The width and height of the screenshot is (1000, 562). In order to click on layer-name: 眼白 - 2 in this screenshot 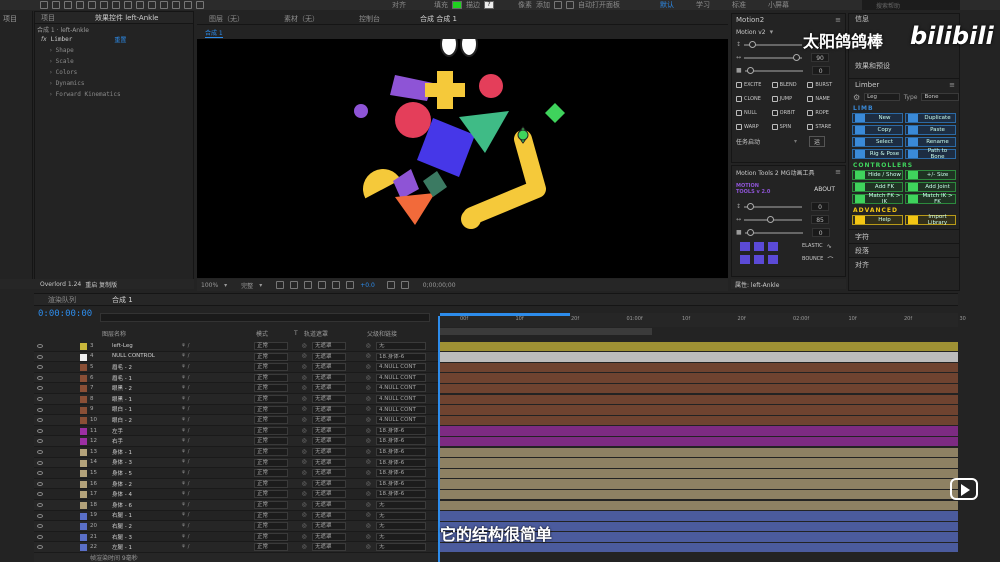, I will do `click(122, 420)`.